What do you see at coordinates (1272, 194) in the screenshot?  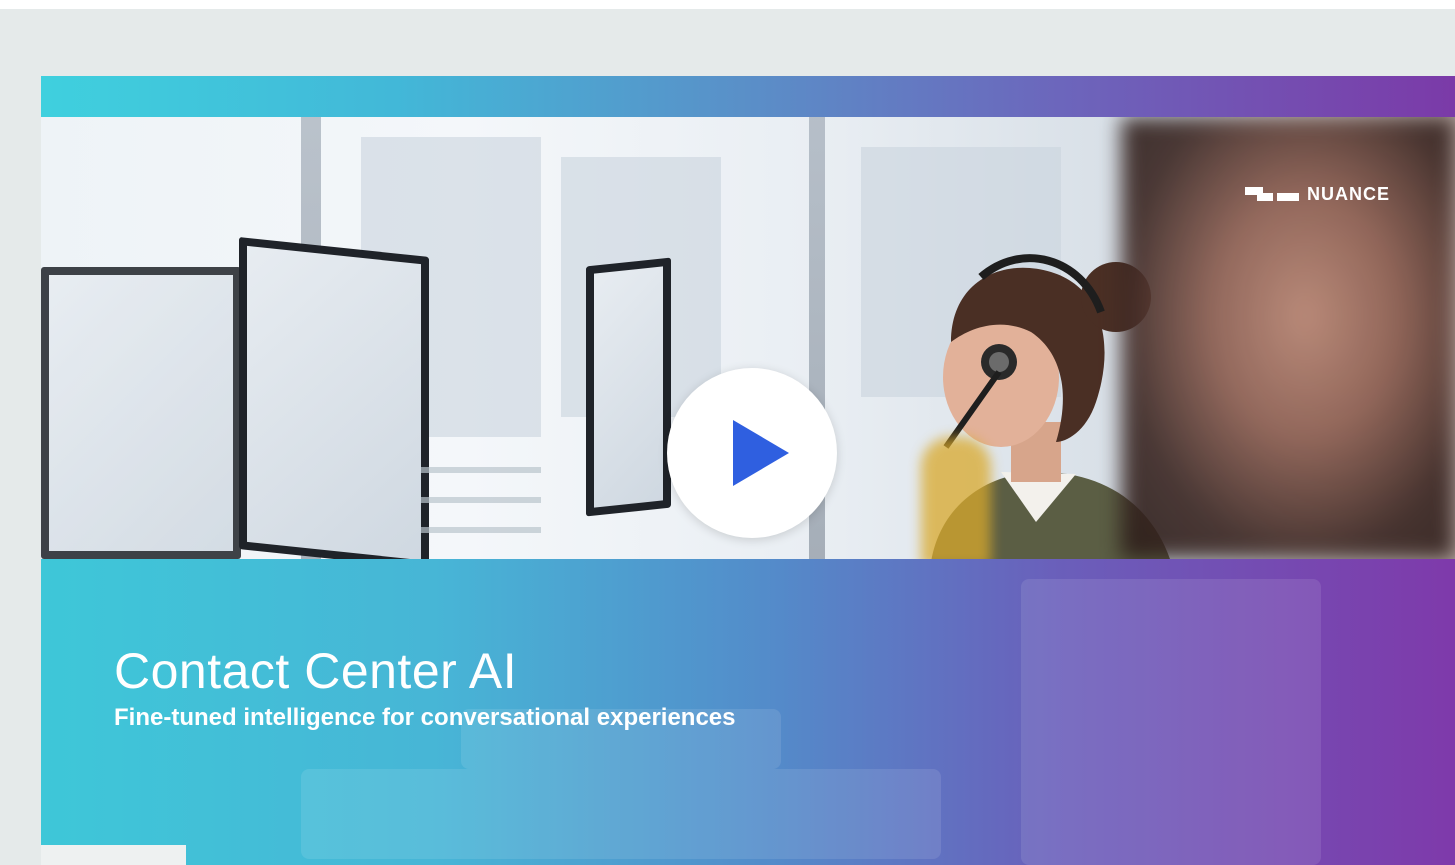 I see `nuance-logo-icon` at bounding box center [1272, 194].